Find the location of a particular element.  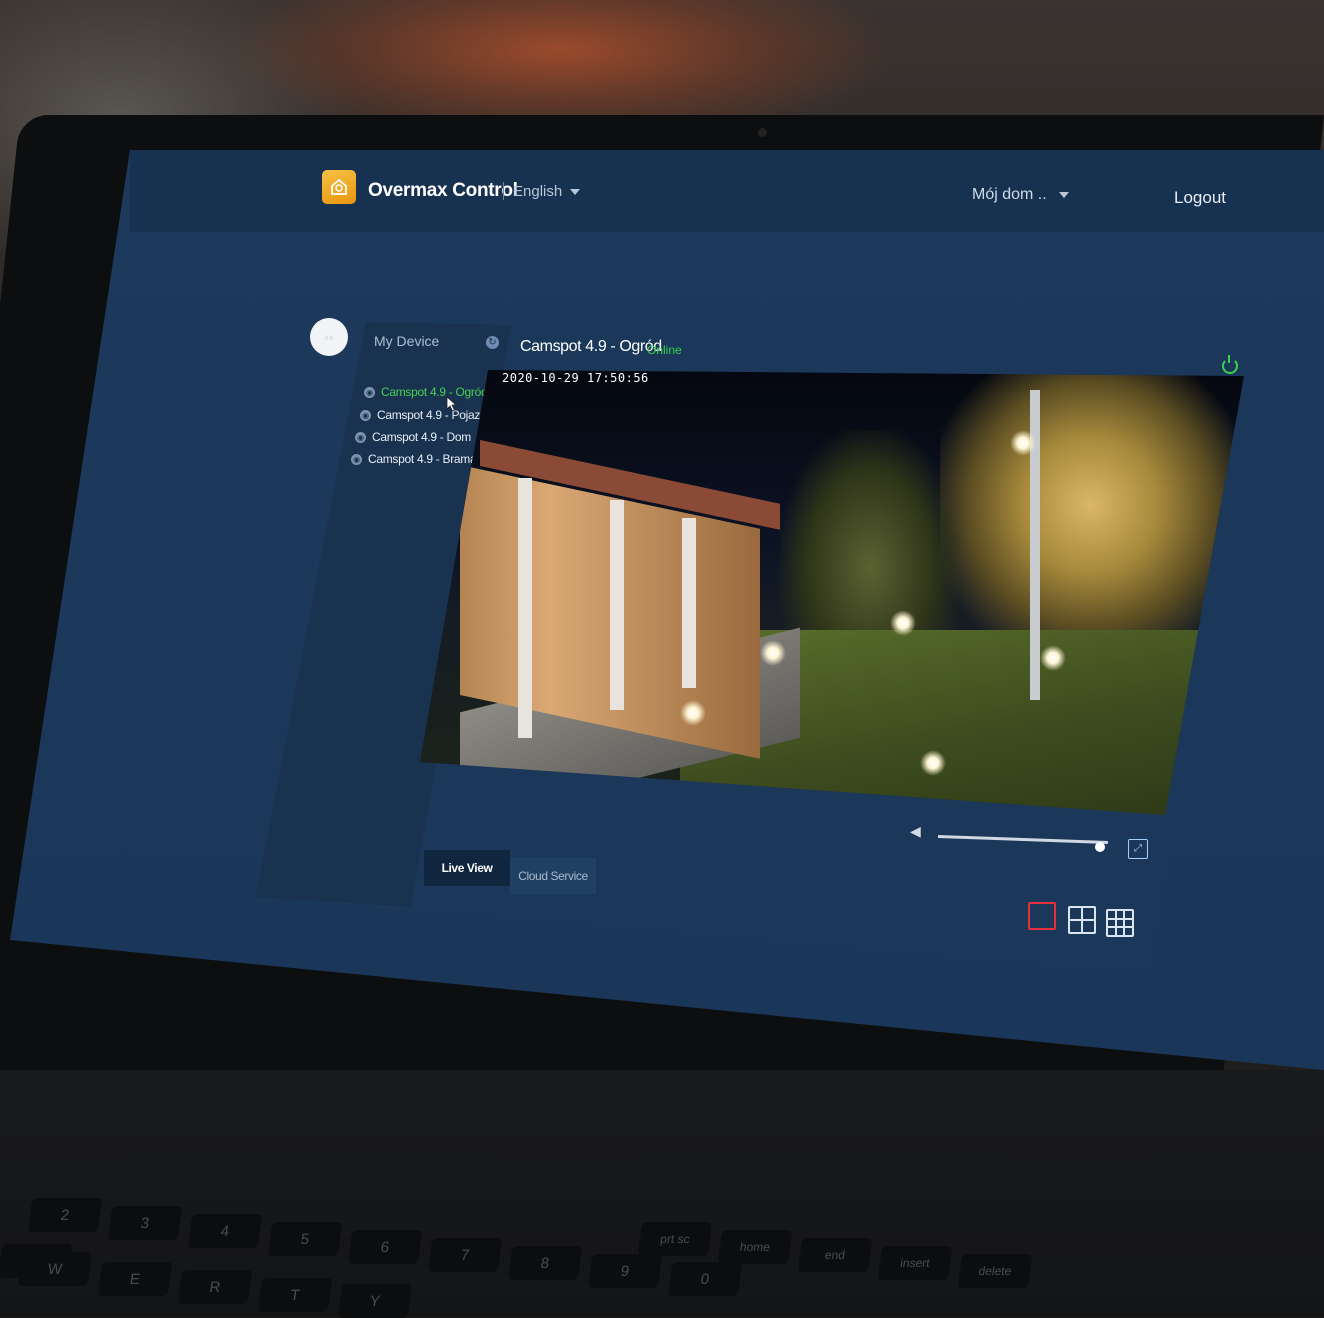

video-scene-trees is located at coordinates (870, 545).